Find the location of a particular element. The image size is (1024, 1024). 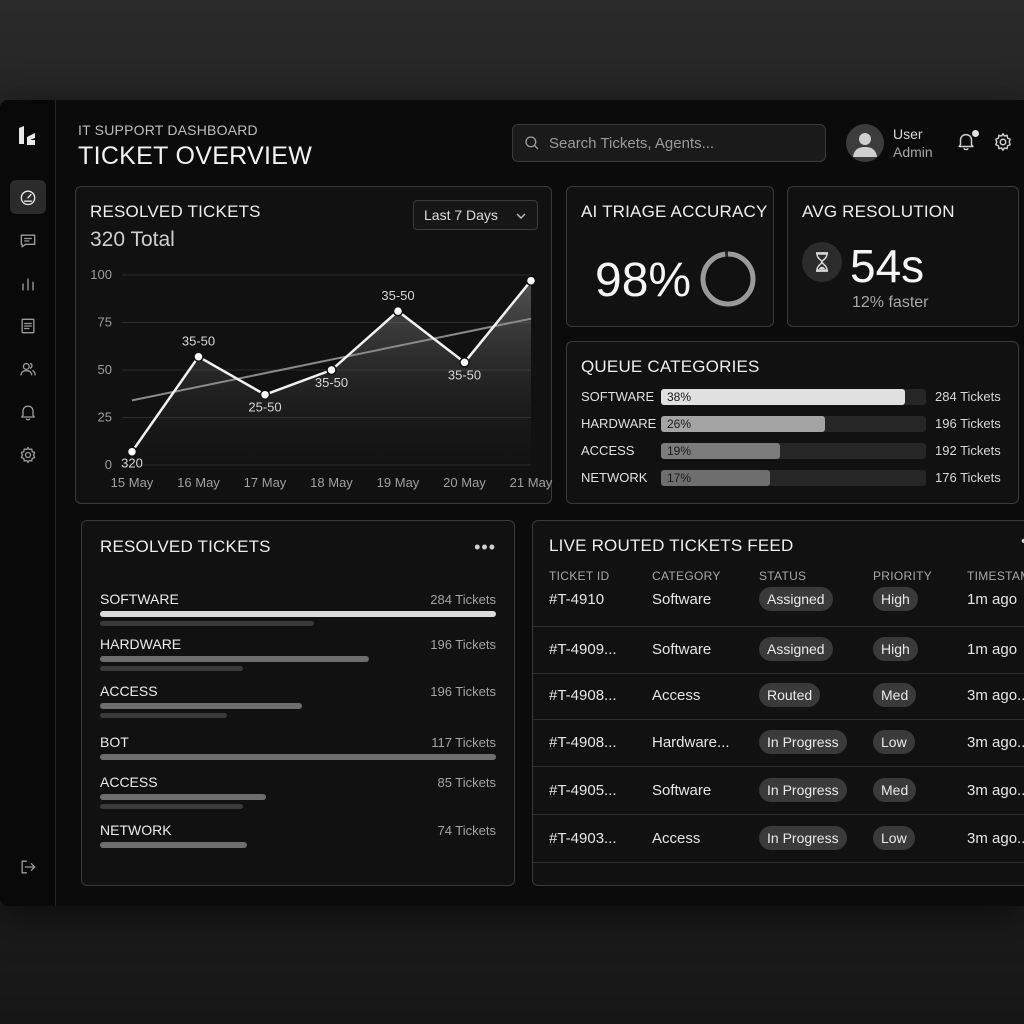

ai-triage-card: AI TRIAGE ACCURACY 98% is located at coordinates (670, 256).